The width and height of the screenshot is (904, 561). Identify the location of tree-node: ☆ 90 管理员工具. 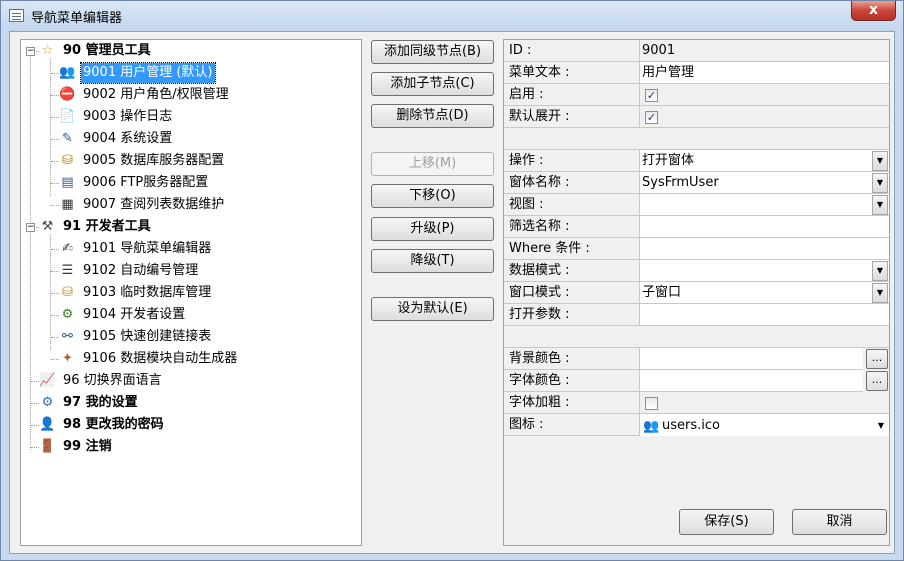
(189, 51).